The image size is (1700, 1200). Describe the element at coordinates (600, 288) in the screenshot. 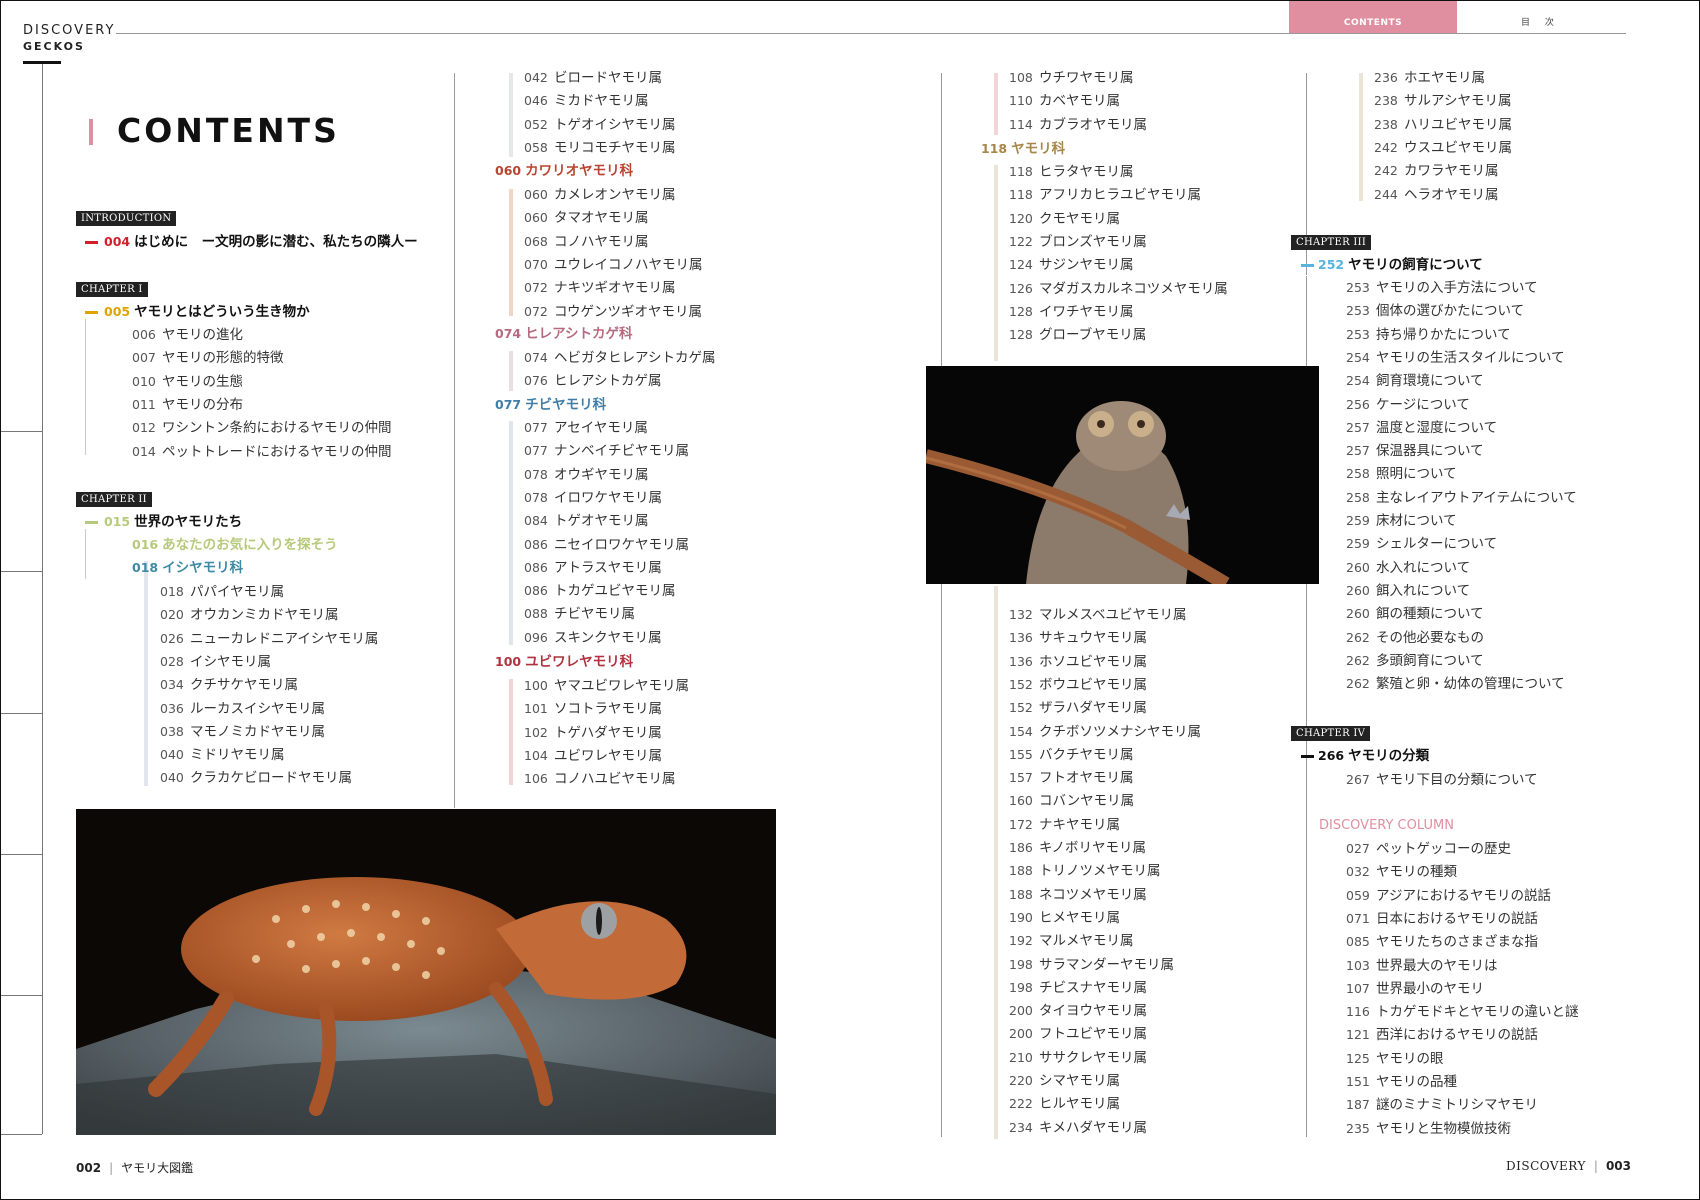

I see `toc-entry: 072 ナキツギオヤモリ属` at that location.